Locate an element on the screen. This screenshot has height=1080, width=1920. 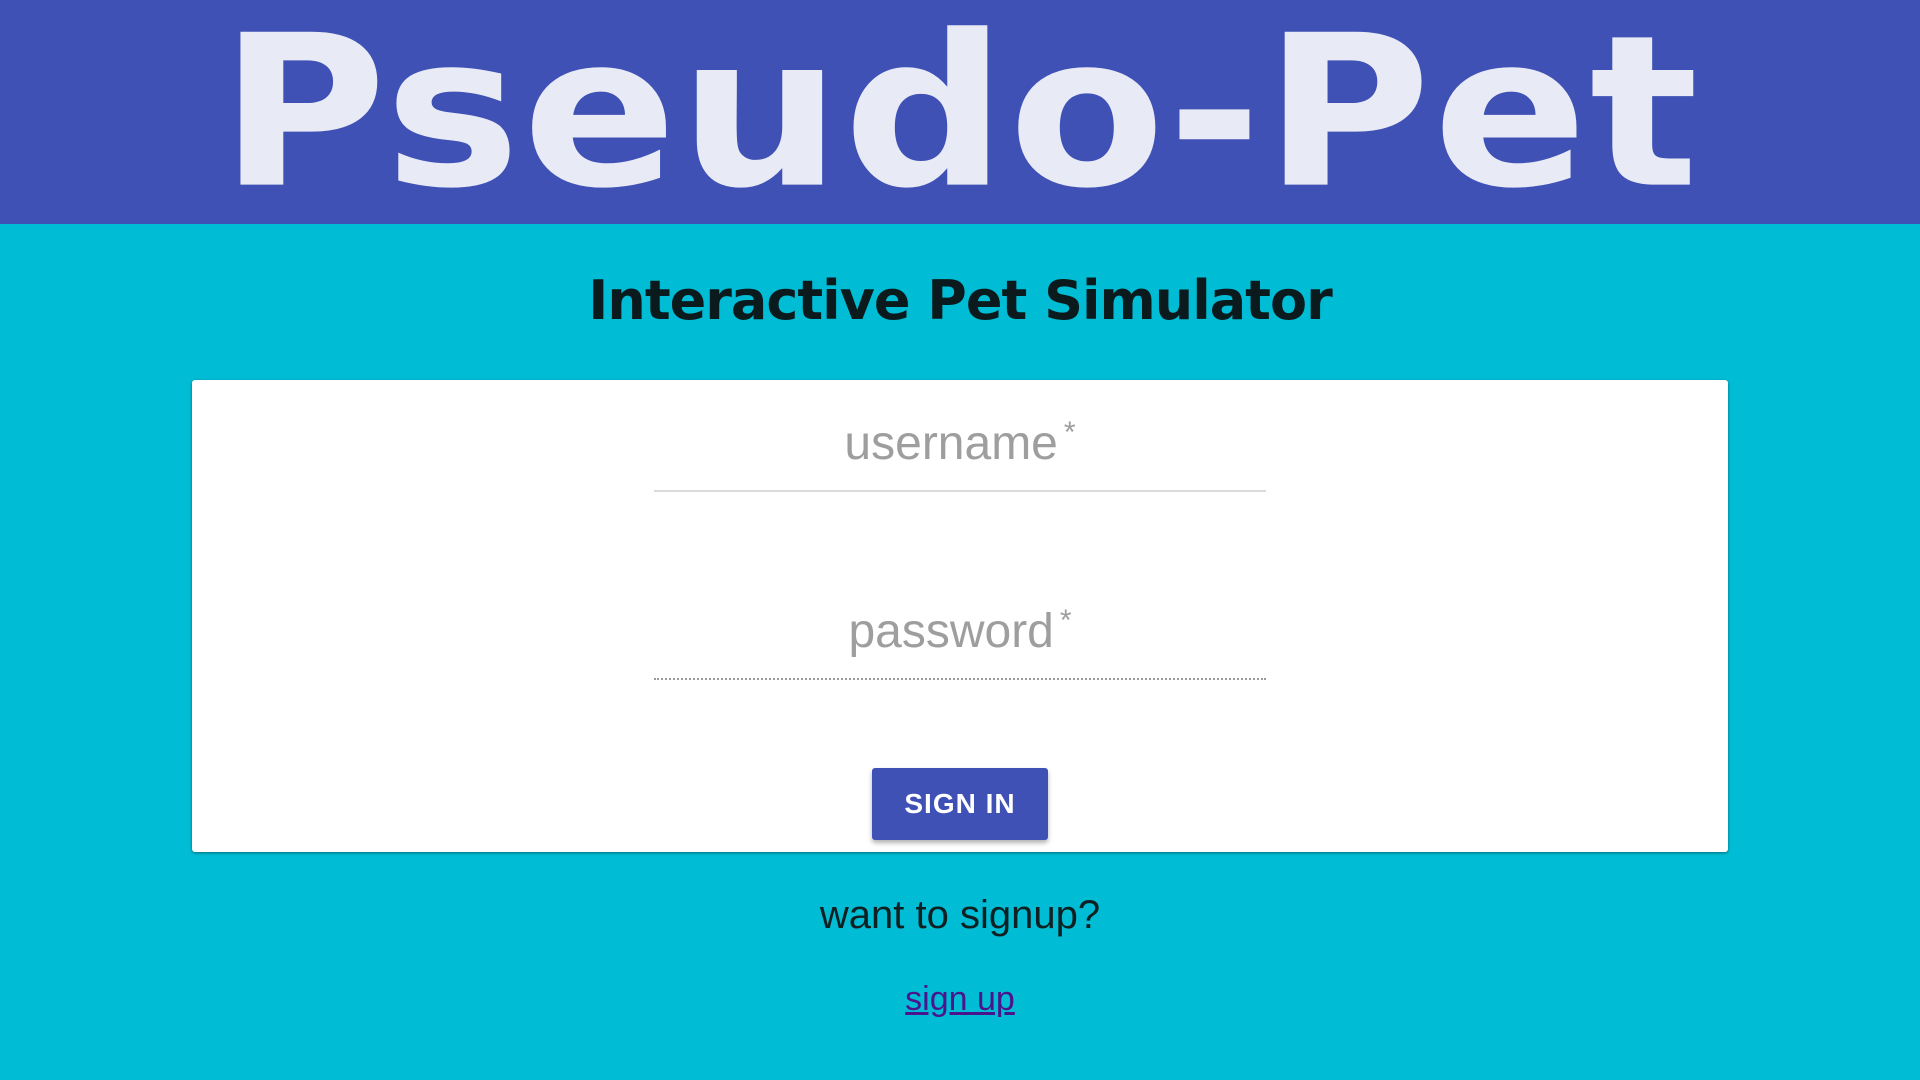
password-input is located at coordinates (962, 638).